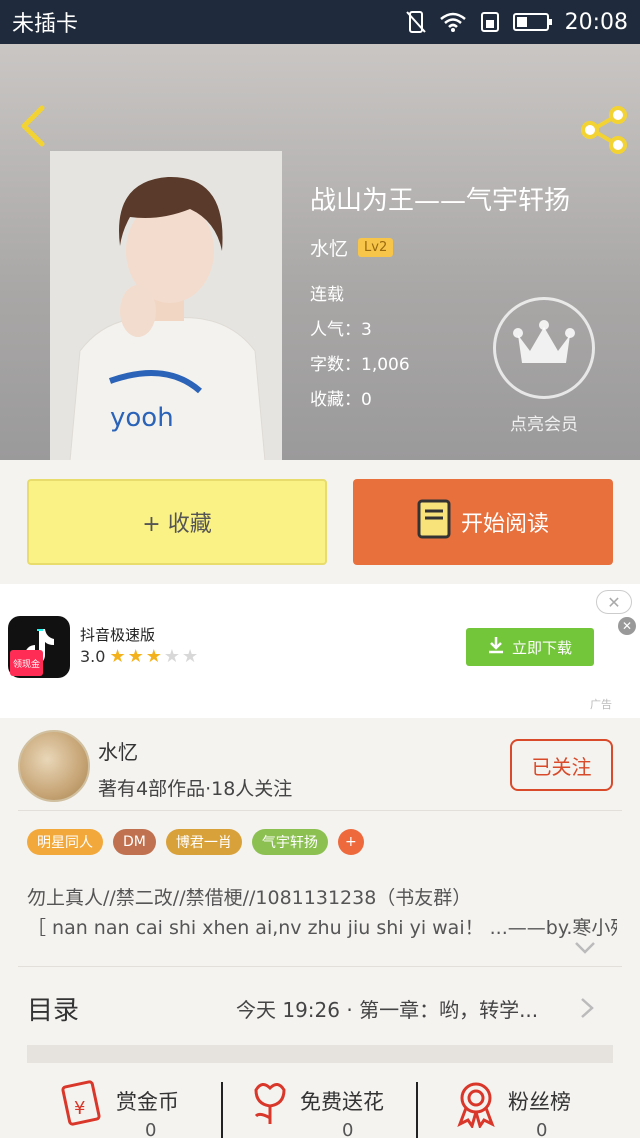  I want to click on douyin-app-icon: 领现金, so click(39, 647).